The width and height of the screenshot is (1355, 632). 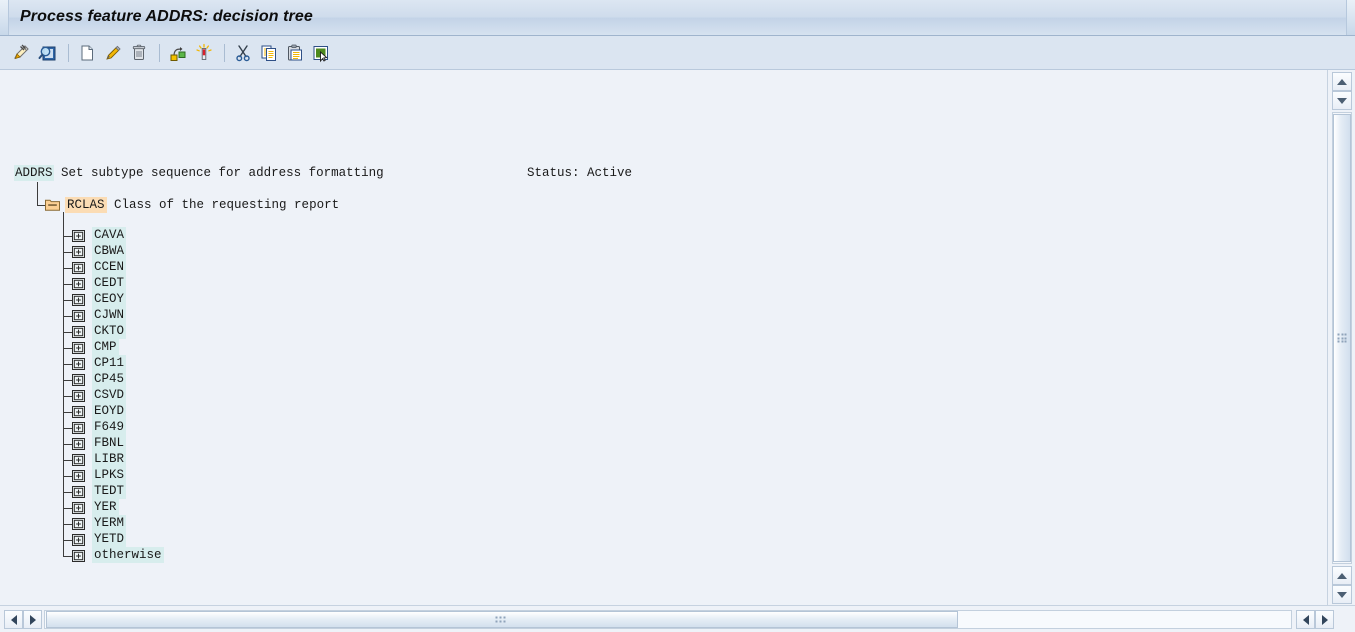 What do you see at coordinates (105, 507) in the screenshot?
I see `tree-leaf-row: YER` at bounding box center [105, 507].